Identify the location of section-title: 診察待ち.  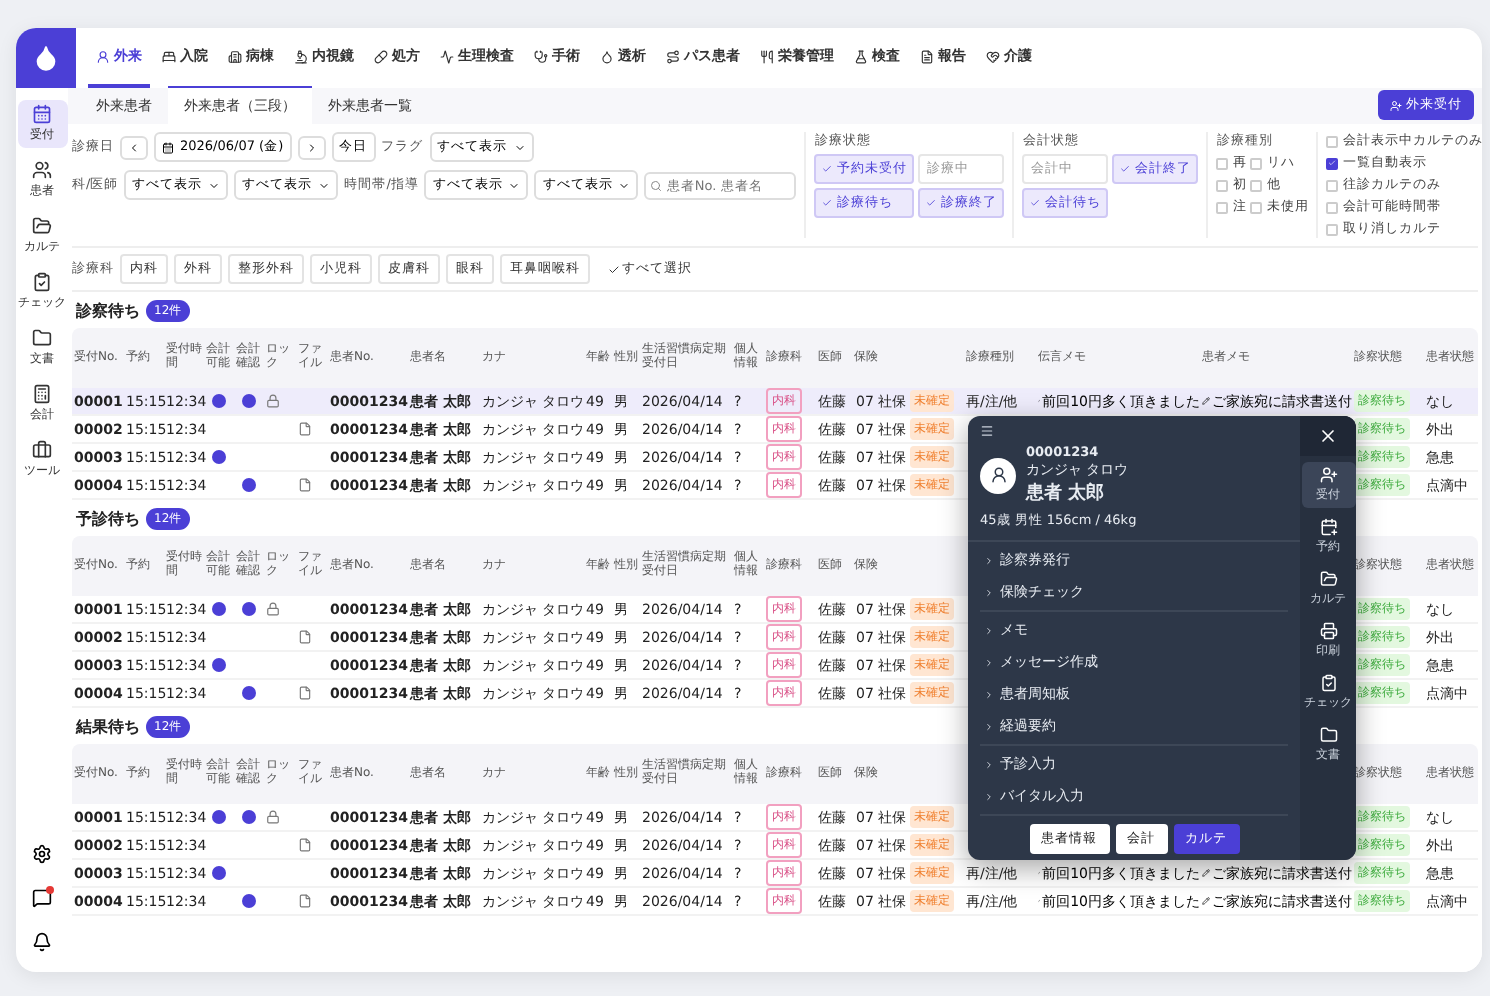
(108, 310).